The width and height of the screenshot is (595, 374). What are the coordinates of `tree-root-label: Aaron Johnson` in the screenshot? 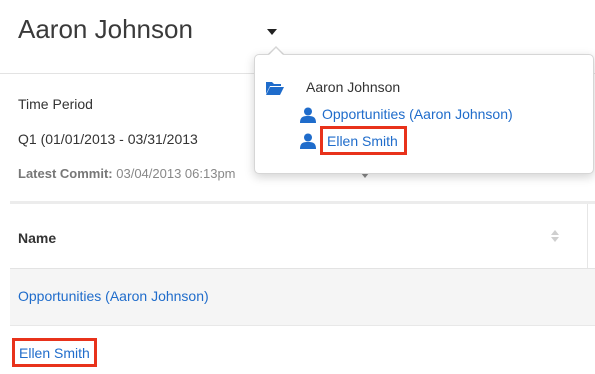 It's located at (353, 87).